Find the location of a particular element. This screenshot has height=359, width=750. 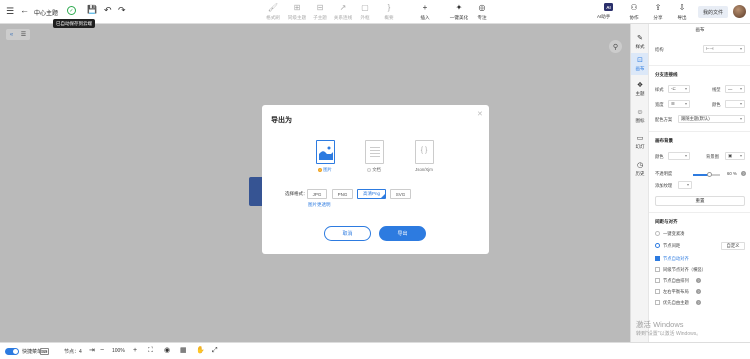

cloud-saved-icon: ✓ is located at coordinates (71, 10).